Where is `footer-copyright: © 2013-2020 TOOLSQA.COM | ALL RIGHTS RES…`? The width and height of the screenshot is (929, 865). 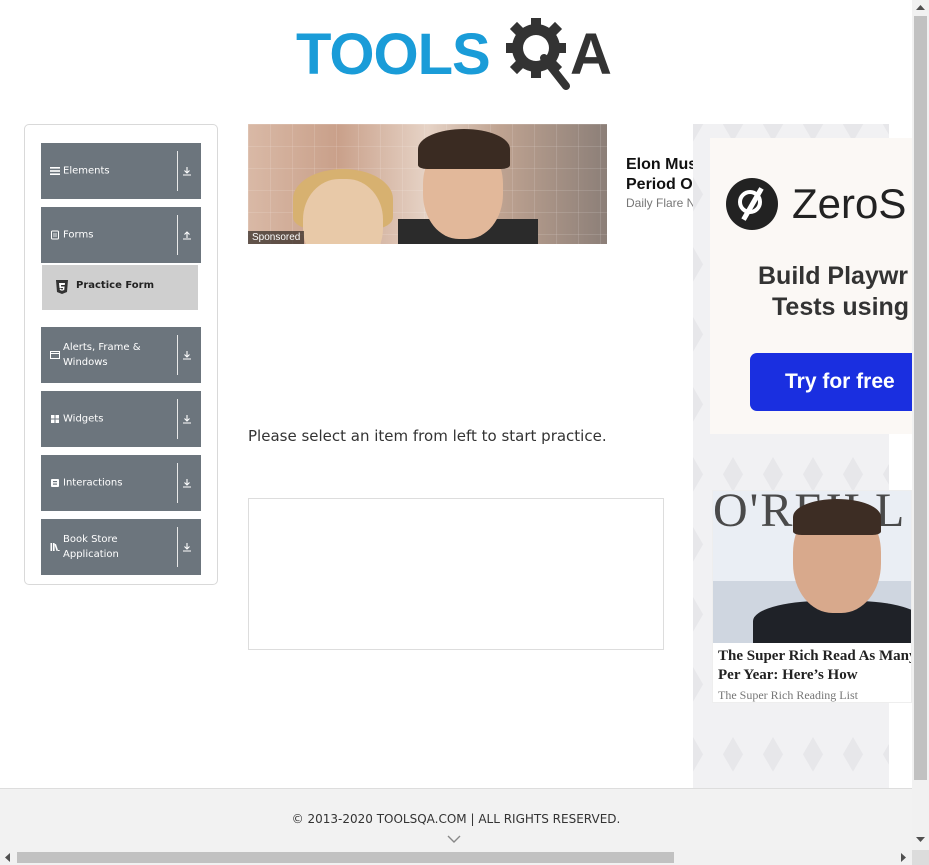
footer-copyright: © 2013-2020 TOOLSQA.COM | ALL RIGHTS RES… is located at coordinates (456, 819).